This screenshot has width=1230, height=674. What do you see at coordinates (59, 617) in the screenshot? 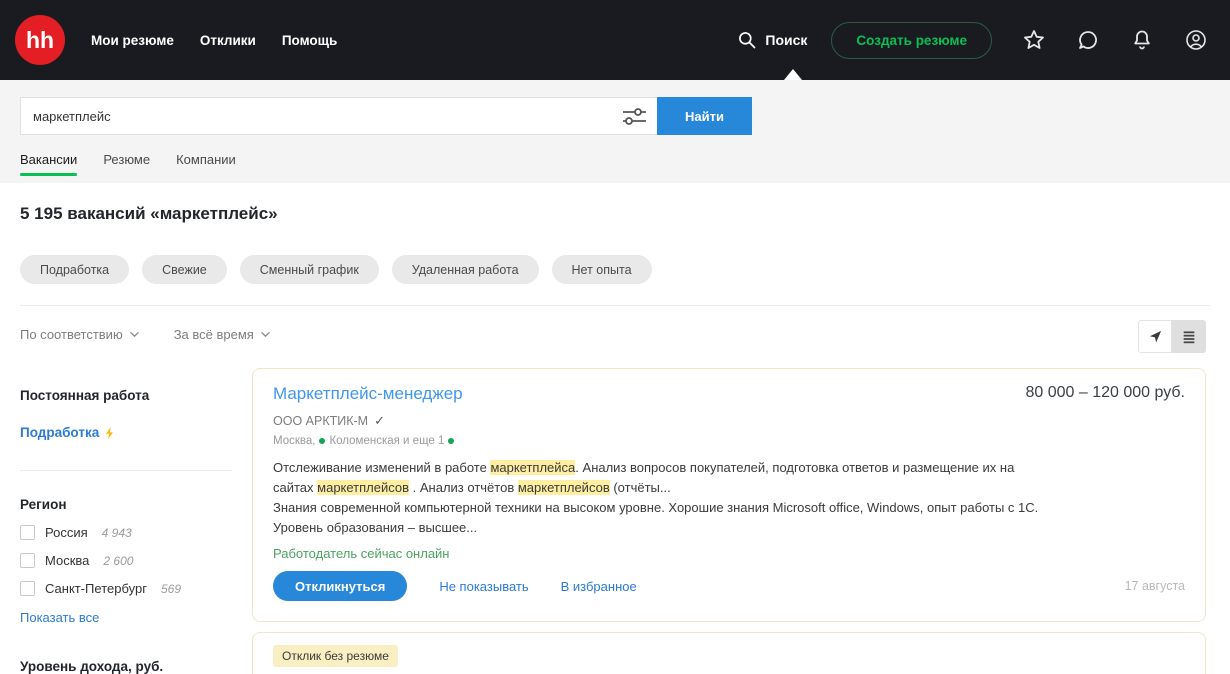
I see `show-all-regions-link: Показать все` at bounding box center [59, 617].